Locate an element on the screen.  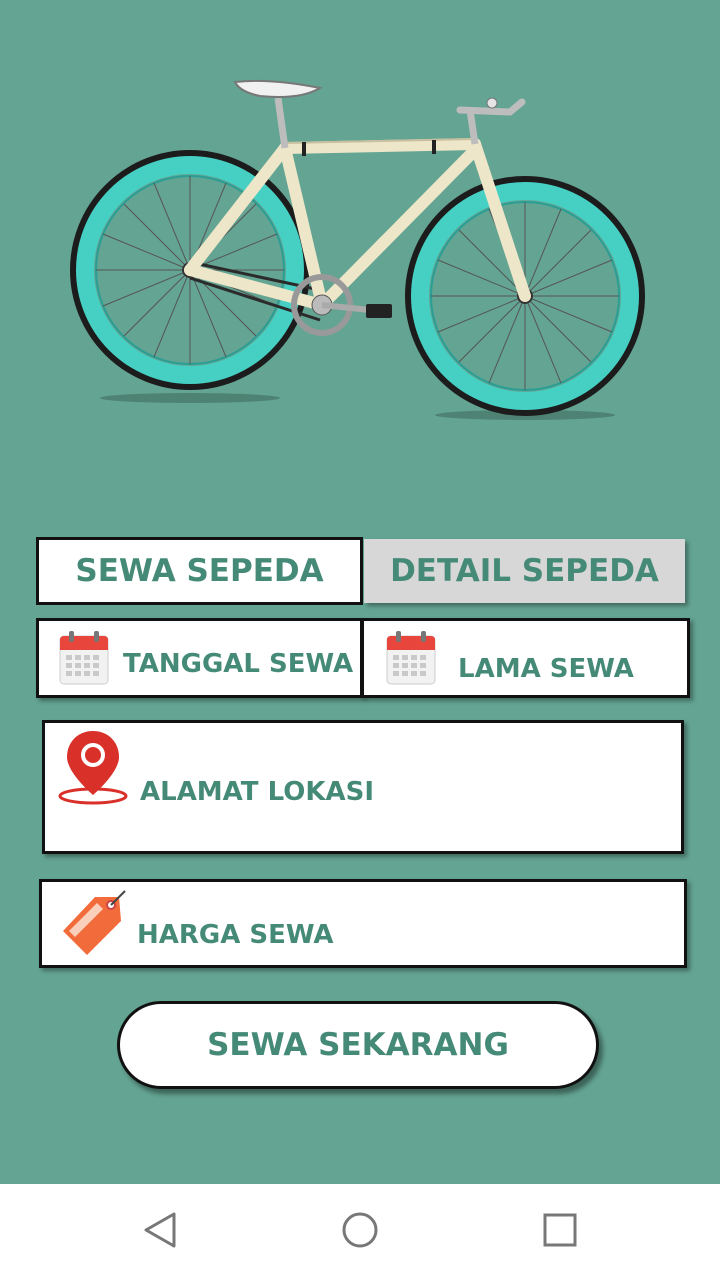
recents-icon is located at coordinates (560, 1232).